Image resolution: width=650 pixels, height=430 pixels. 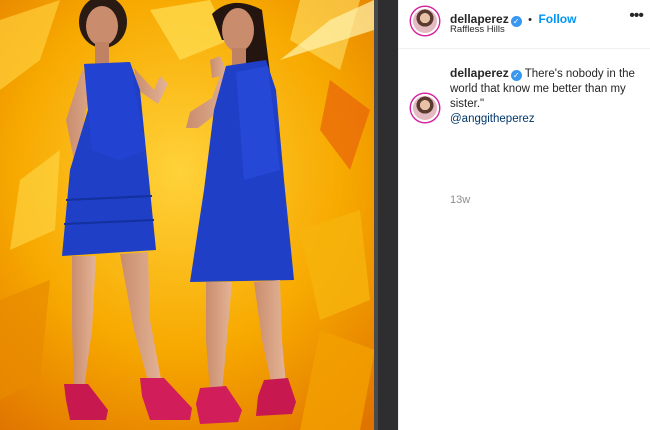 What do you see at coordinates (460, 200) in the screenshot?
I see `post-timestamp: 13w` at bounding box center [460, 200].